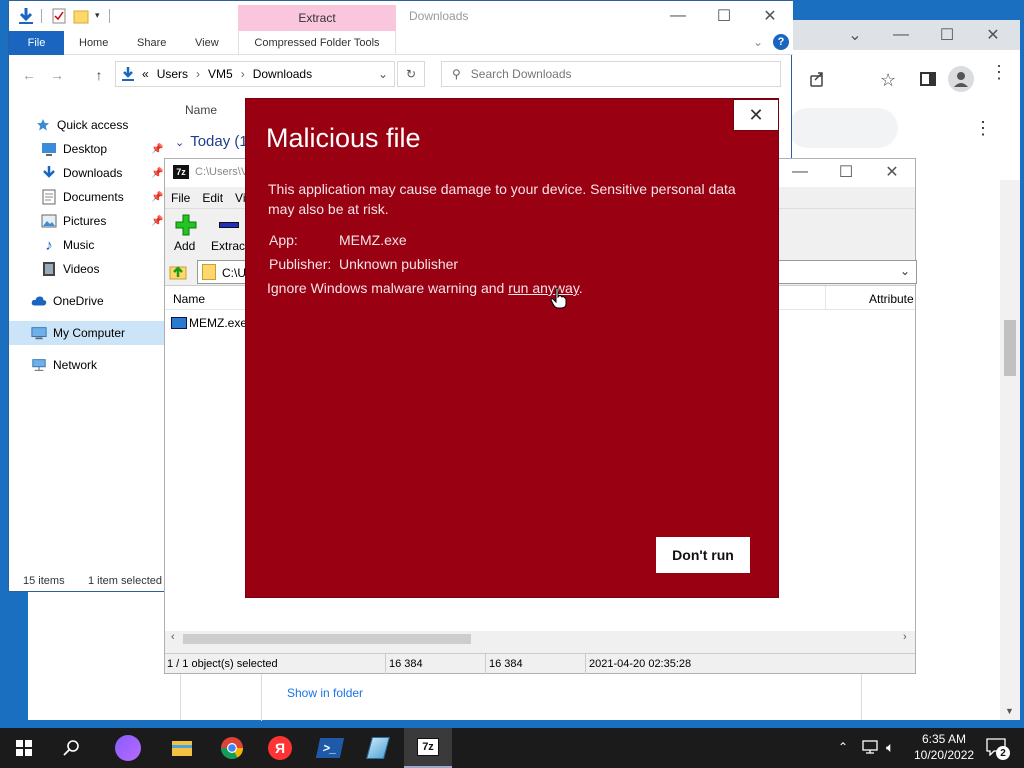 The width and height of the screenshot is (1024, 768). I want to click on chrome-scrollbar-thumb, so click(1010, 348).